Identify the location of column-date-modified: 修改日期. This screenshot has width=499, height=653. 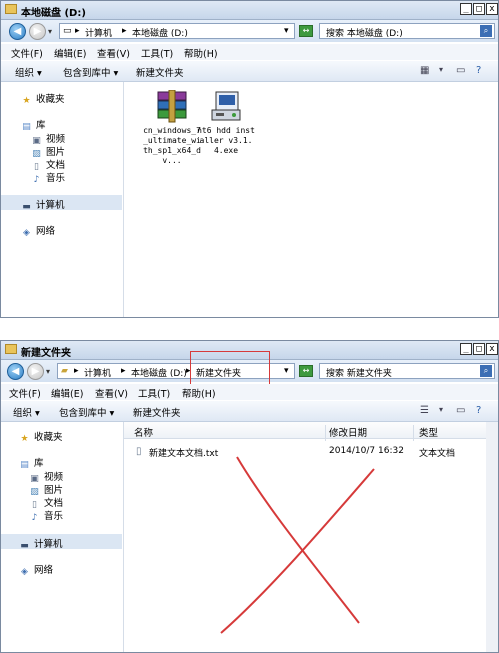
(348, 432).